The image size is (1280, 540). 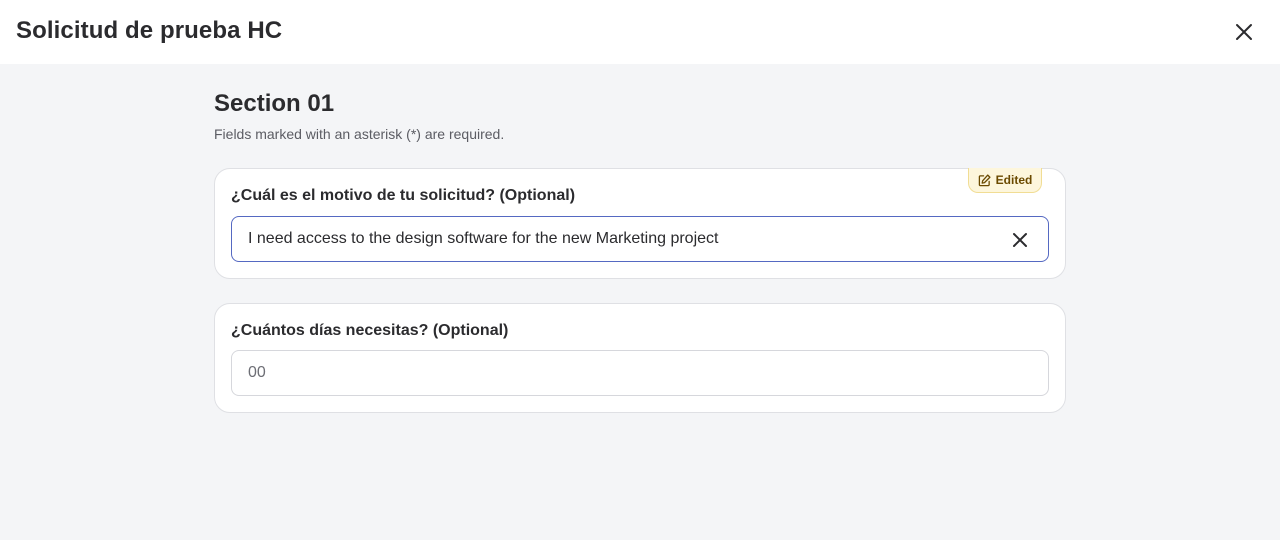 I want to click on reason-input, so click(x=640, y=239).